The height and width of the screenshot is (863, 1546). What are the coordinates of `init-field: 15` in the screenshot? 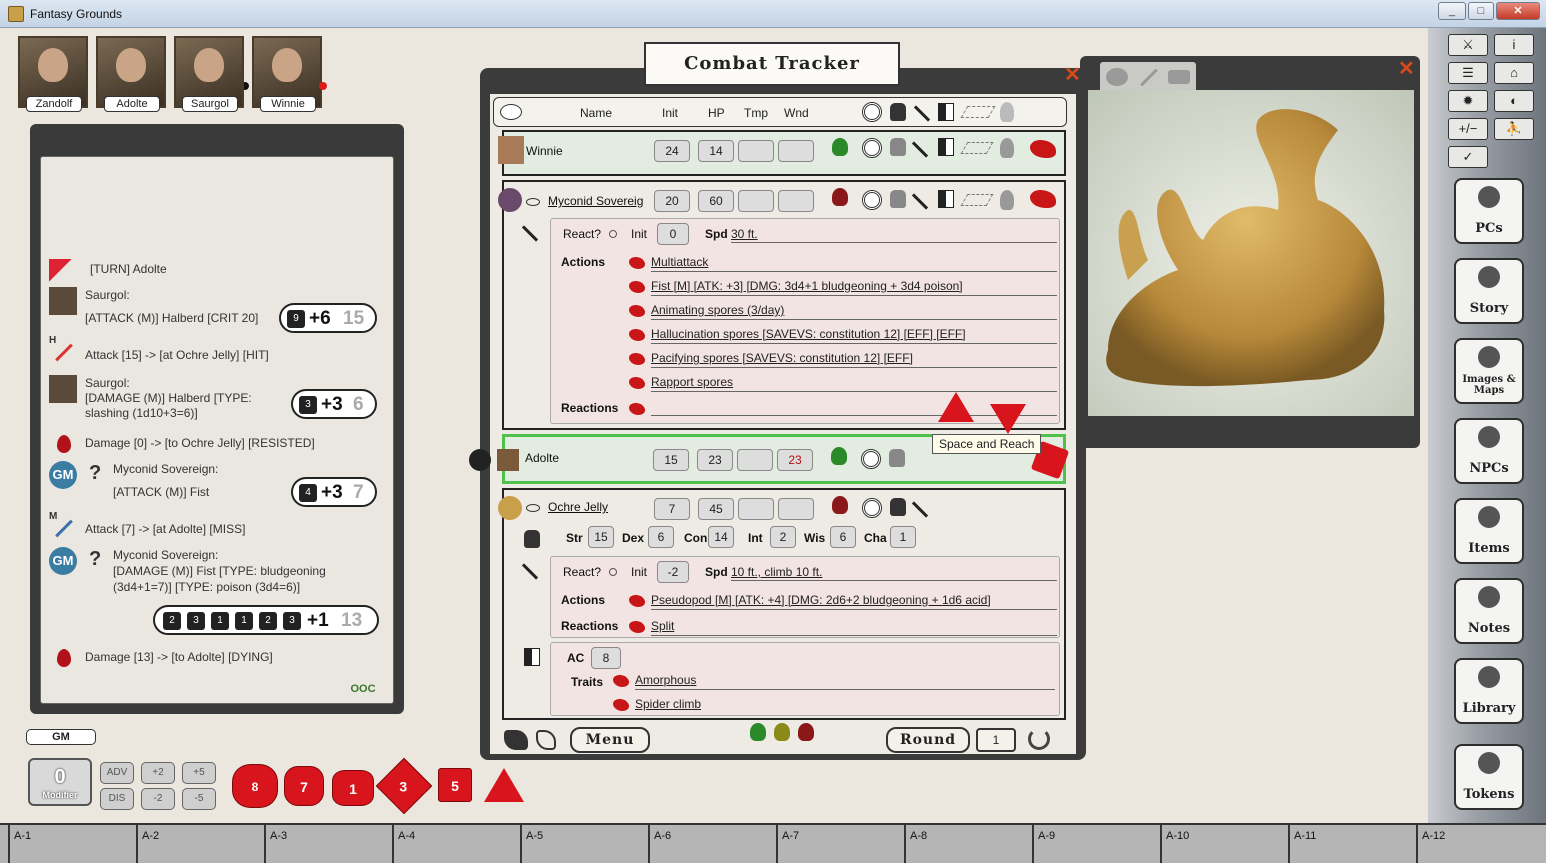 It's located at (671, 460).